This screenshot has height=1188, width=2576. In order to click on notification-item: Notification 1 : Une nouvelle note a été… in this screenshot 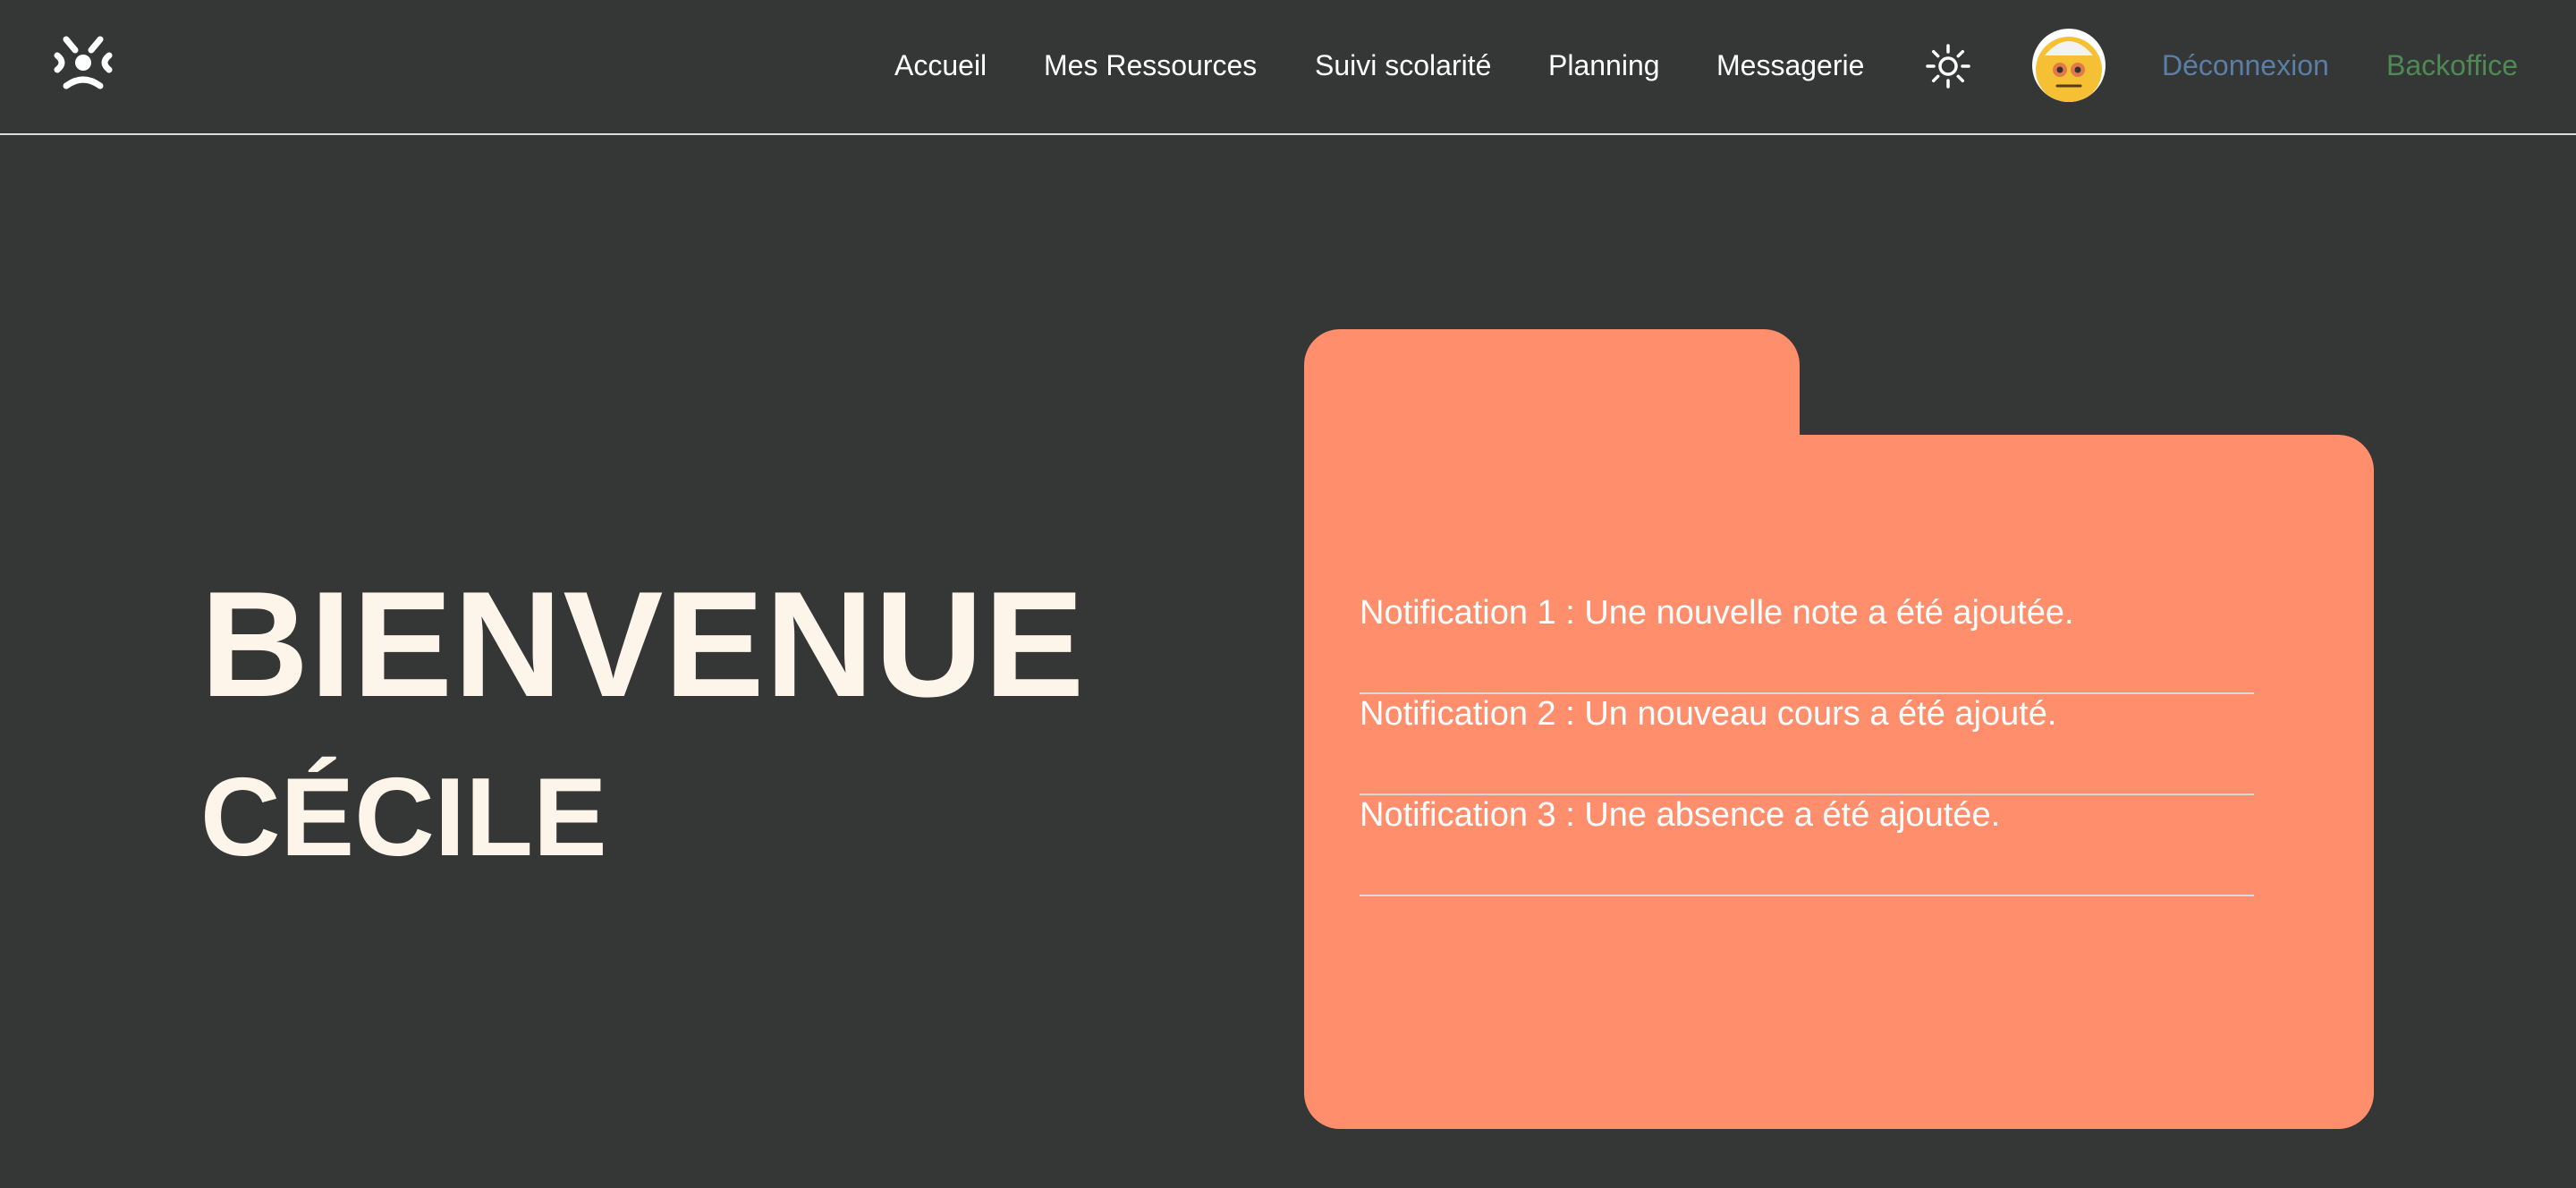, I will do `click(1807, 644)`.